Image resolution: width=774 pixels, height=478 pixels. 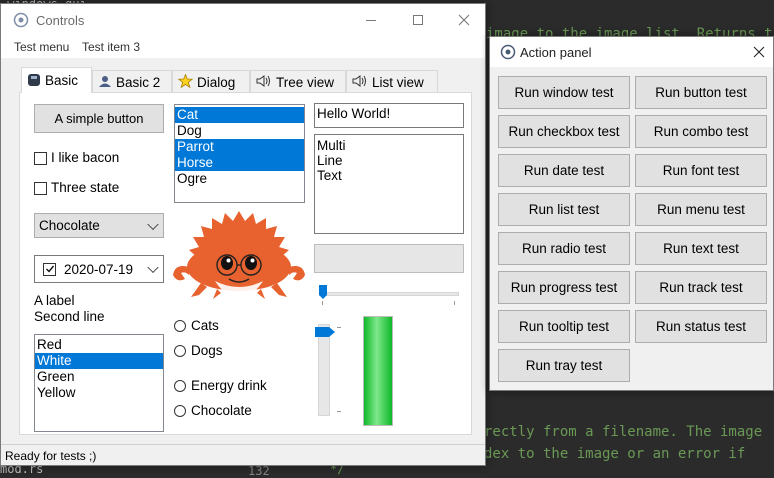 What do you see at coordinates (701, 248) in the screenshot?
I see `run-text-test-button: Run text test` at bounding box center [701, 248].